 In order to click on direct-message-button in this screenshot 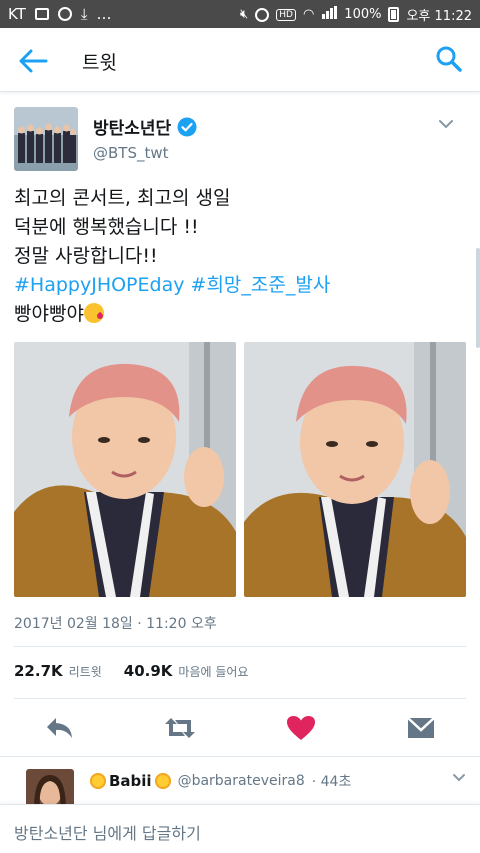, I will do `click(421, 728)`.